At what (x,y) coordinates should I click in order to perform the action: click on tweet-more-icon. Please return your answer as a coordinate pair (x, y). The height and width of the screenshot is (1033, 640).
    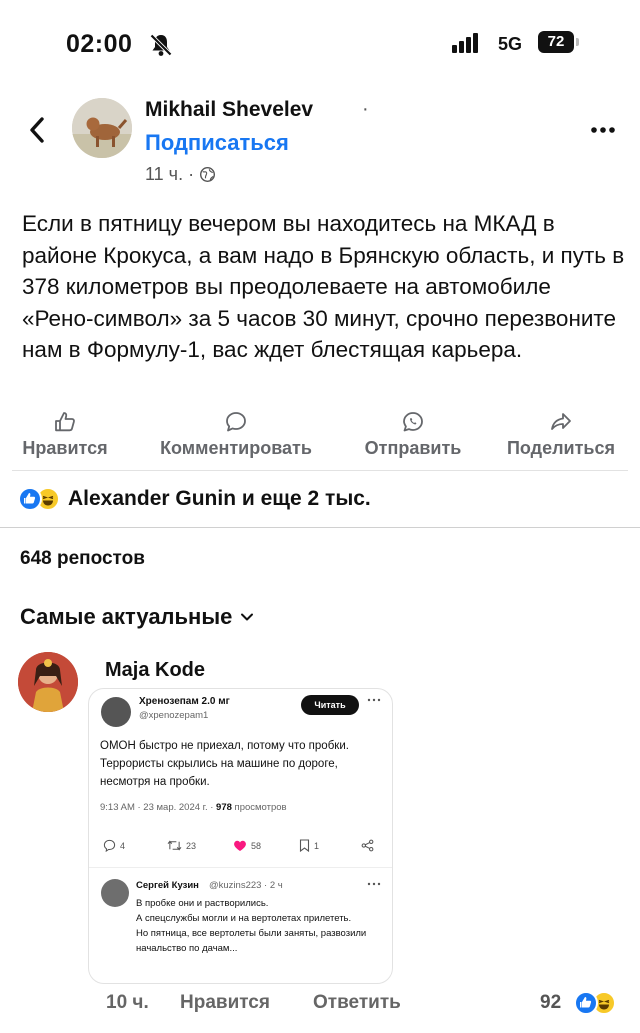
    Looking at the image, I should click on (374, 699).